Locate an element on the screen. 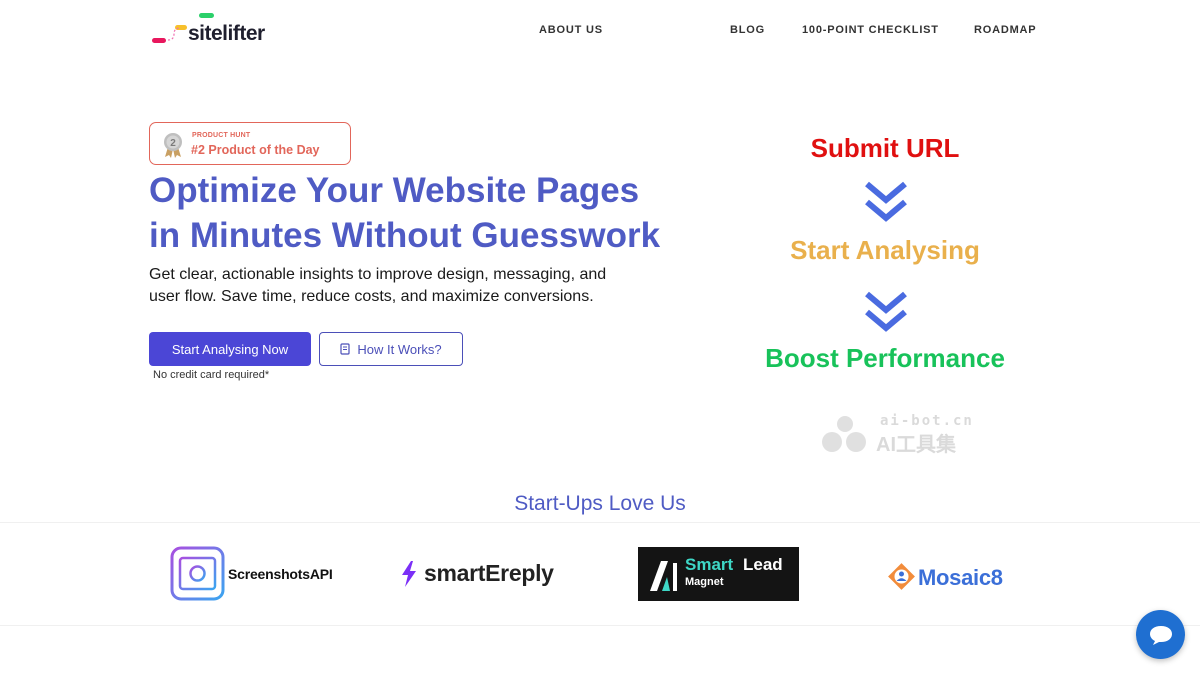 The image size is (1200, 675). nav-roadmap: ROADMAP is located at coordinates (1005, 30).